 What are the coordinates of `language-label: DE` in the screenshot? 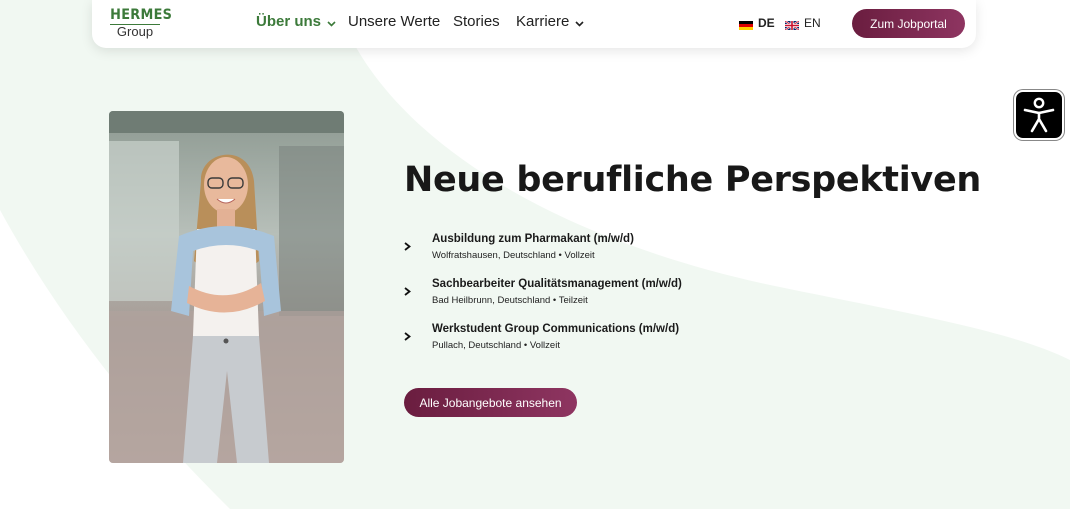 It's located at (766, 23).